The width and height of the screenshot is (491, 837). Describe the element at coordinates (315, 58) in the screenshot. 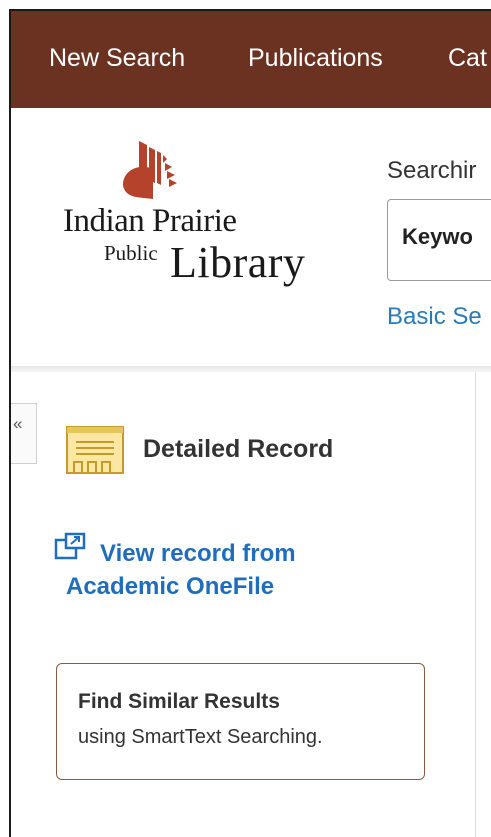

I see `nav-publications: Publications` at that location.